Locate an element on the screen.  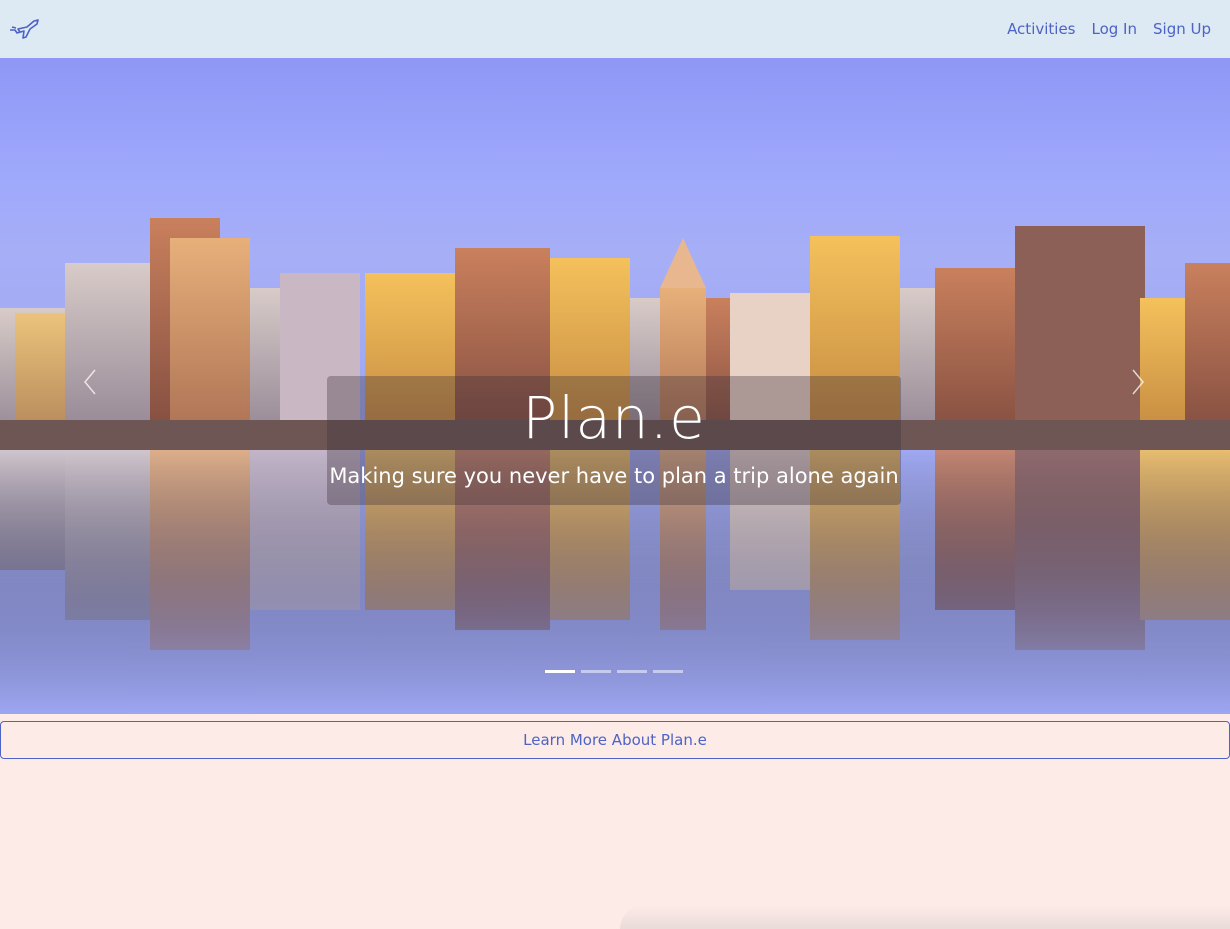
chevron-right-icon is located at coordinates (1138, 382).